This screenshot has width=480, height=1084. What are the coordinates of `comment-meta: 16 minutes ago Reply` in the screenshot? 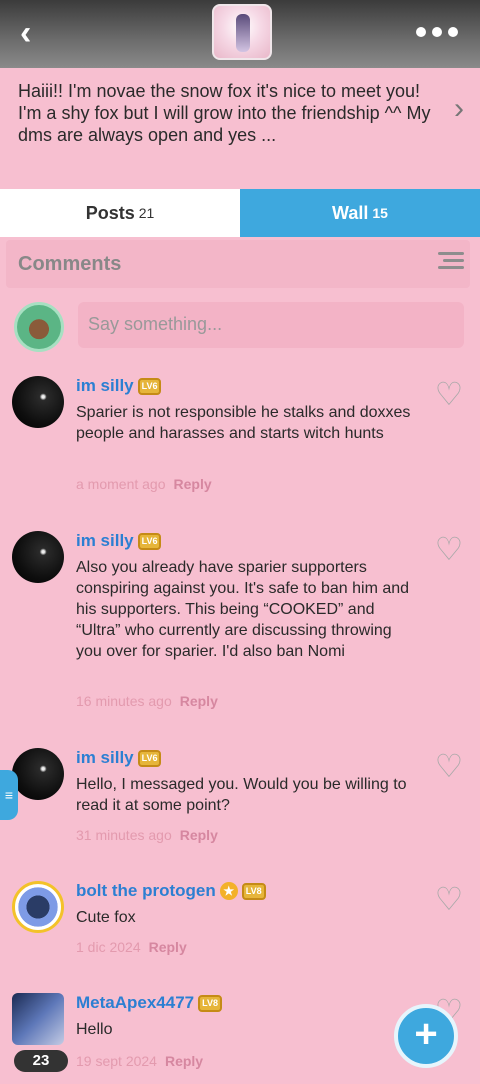 It's located at (147, 701).